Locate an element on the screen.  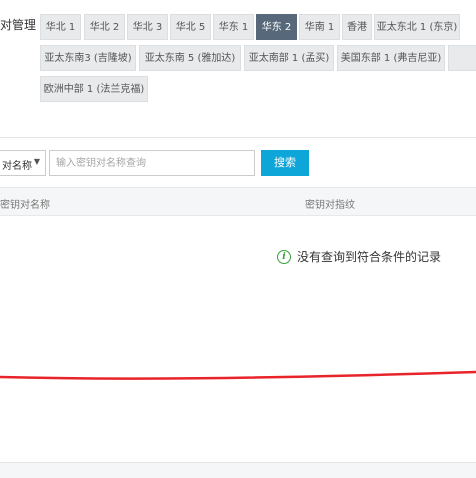
region-tab-huabei2: 华北 2 is located at coordinates (104, 27).